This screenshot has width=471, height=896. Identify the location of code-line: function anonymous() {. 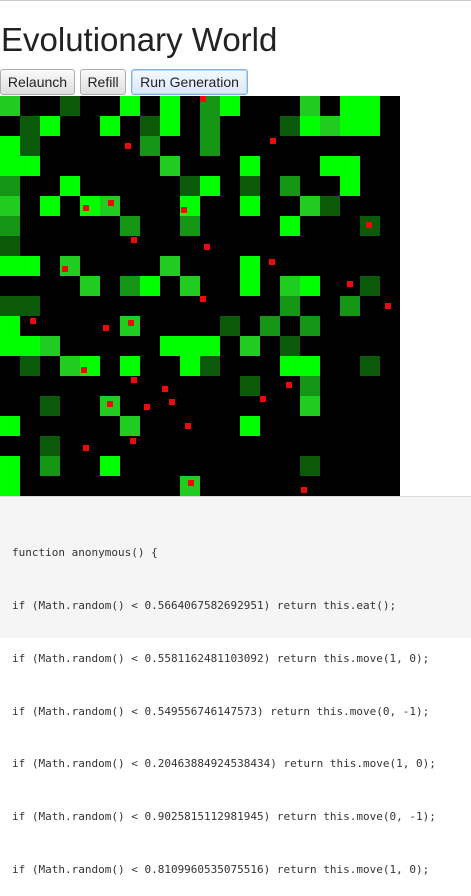
(85, 553).